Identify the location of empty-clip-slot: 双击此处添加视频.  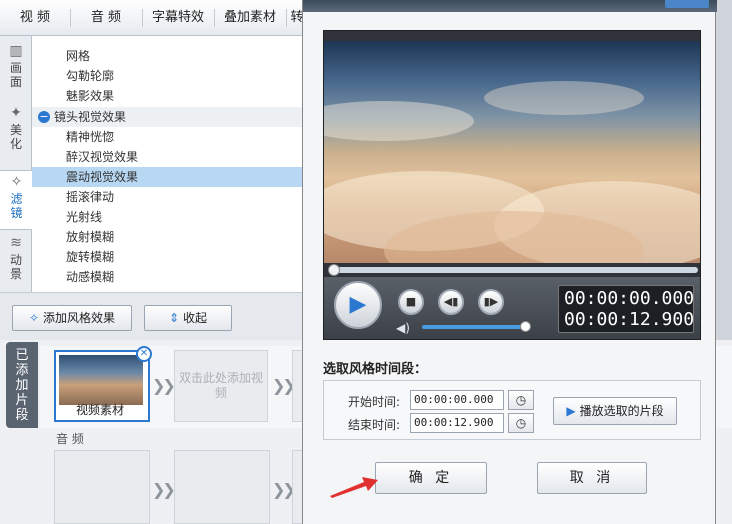
(221, 386).